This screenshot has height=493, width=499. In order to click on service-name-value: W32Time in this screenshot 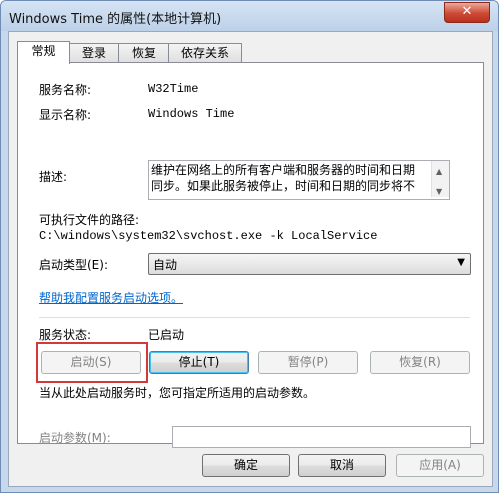, I will do `click(173, 89)`.